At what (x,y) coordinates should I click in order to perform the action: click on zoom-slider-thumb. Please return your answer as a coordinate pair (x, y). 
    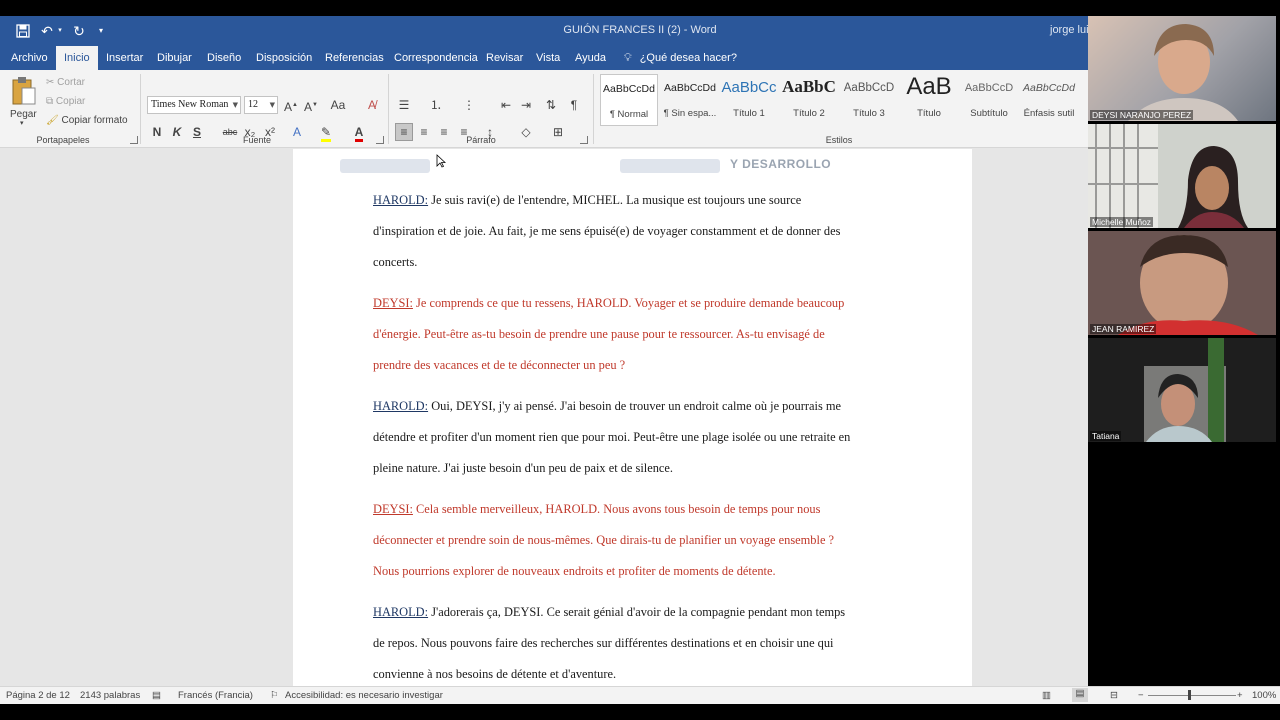
    Looking at the image, I should click on (1189, 695).